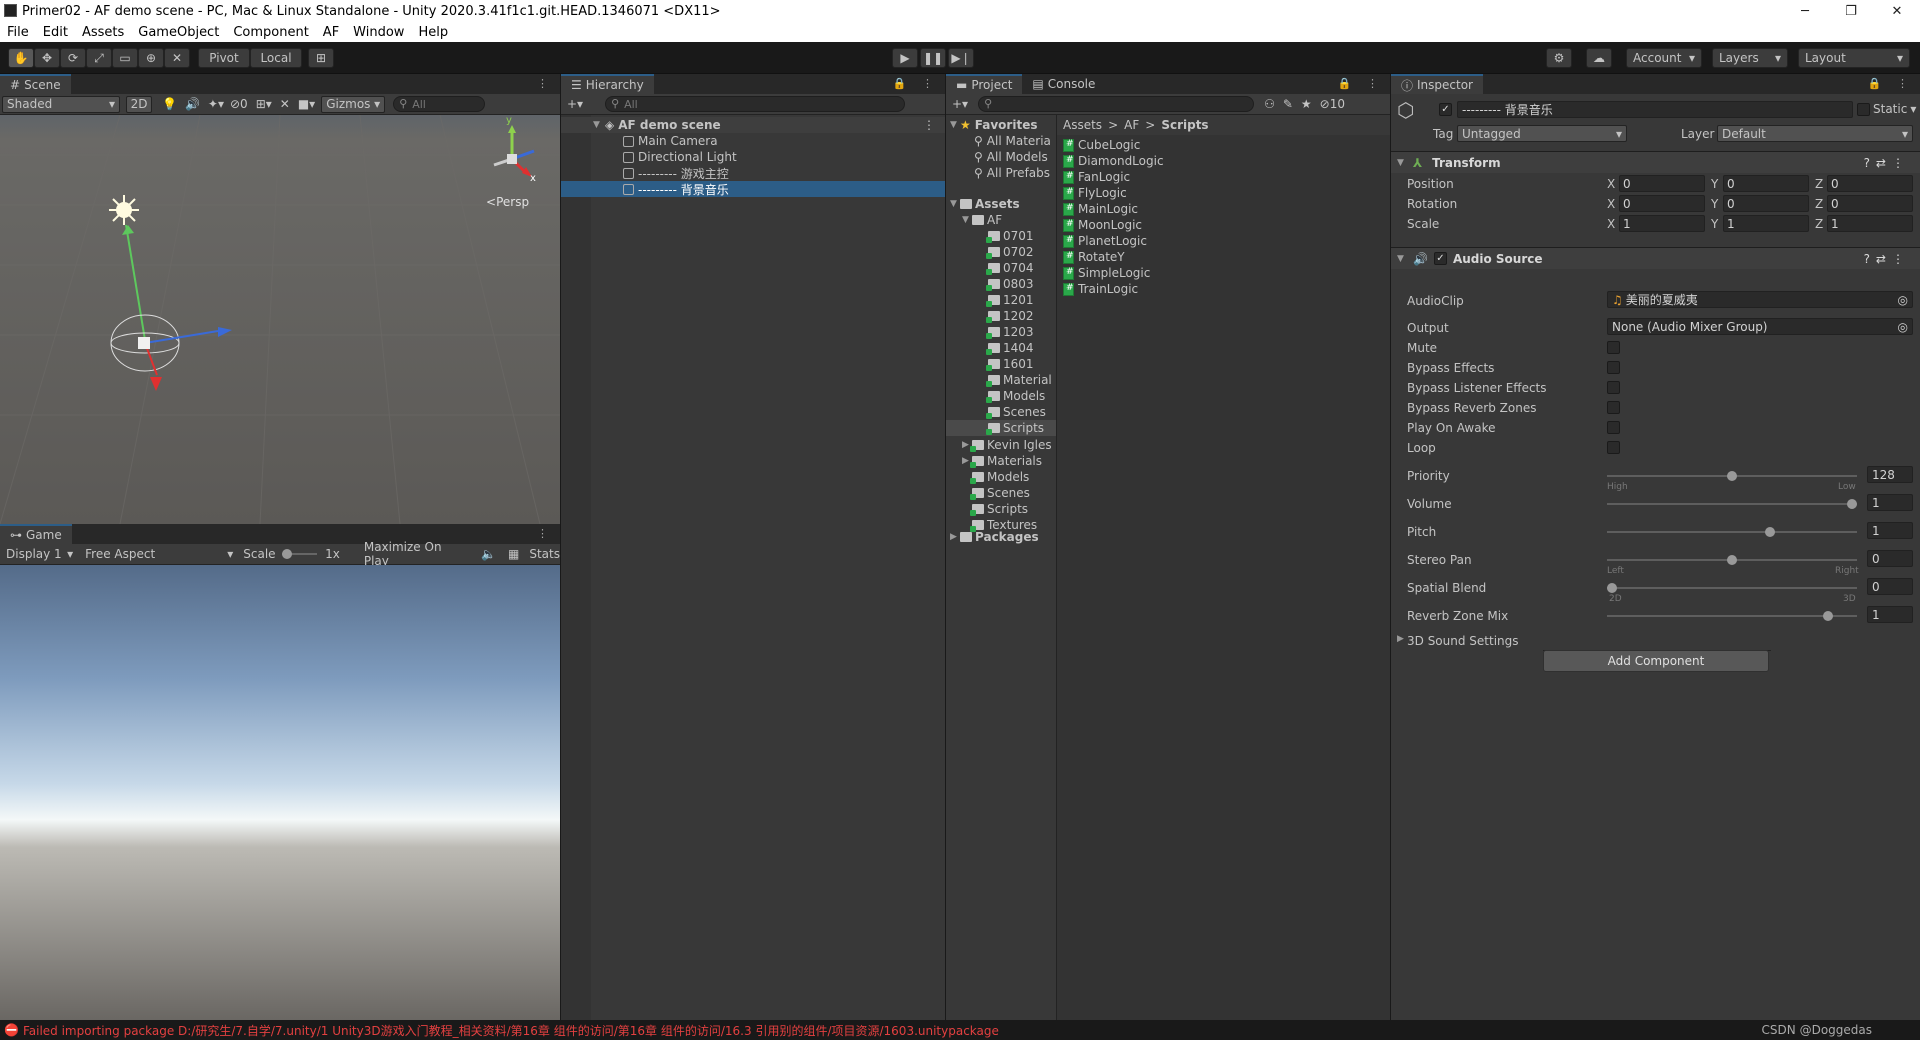 The image size is (1920, 1040). I want to click on gizmo-toggle-icon: ▦, so click(513, 554).